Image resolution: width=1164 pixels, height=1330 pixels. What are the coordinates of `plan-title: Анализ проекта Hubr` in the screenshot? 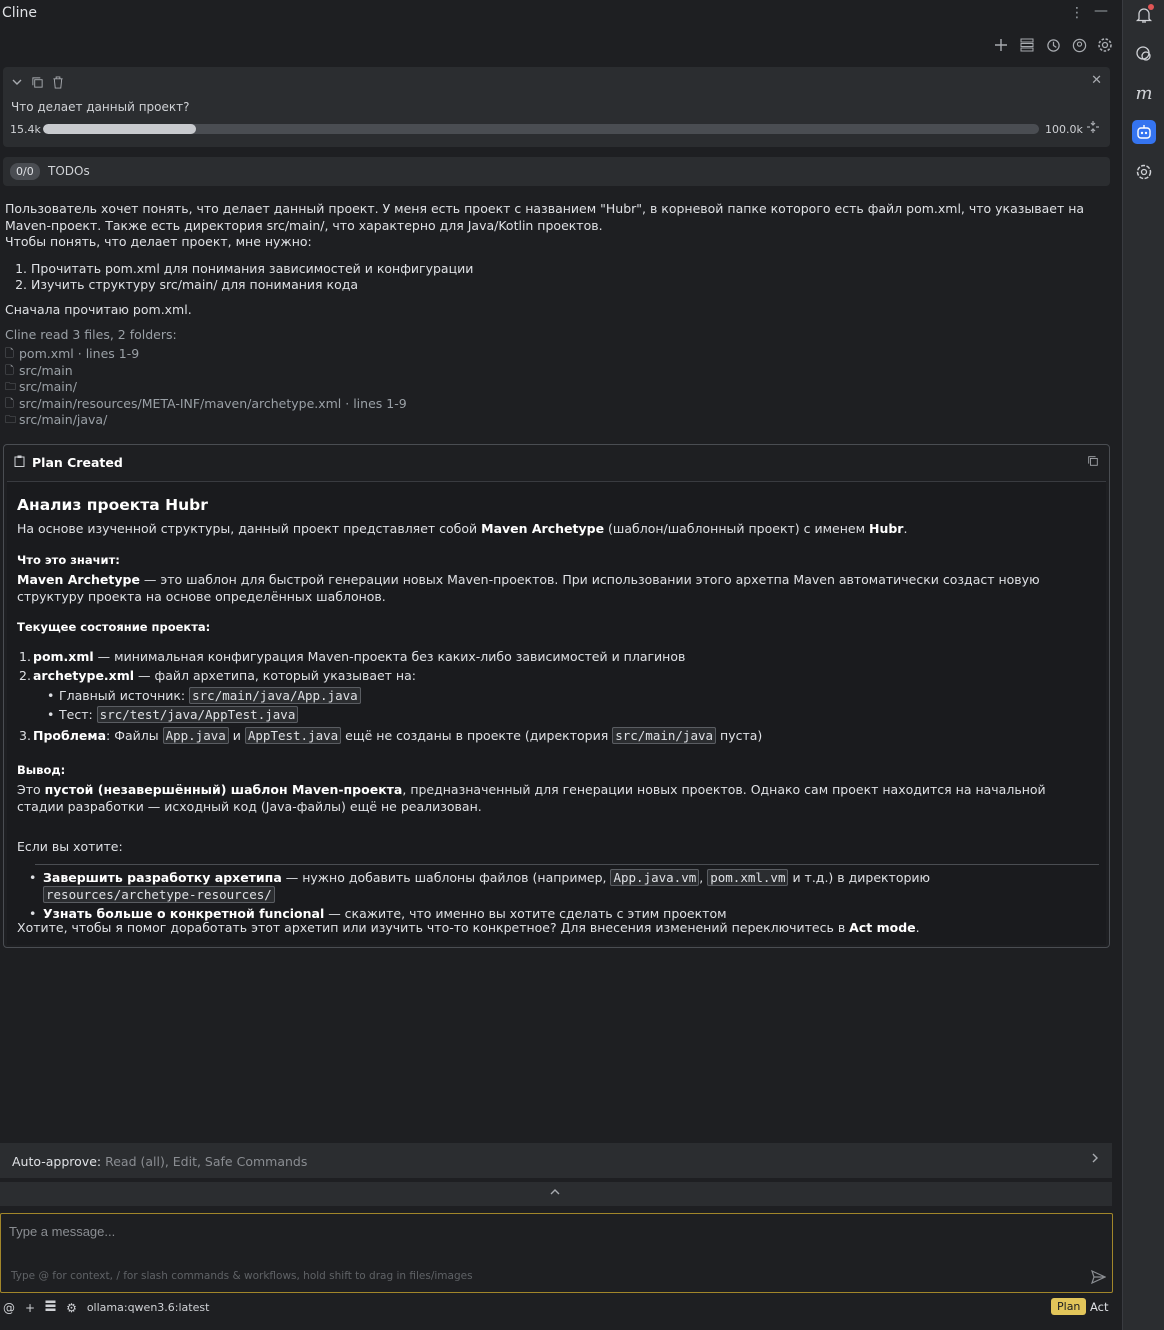 It's located at (112, 505).